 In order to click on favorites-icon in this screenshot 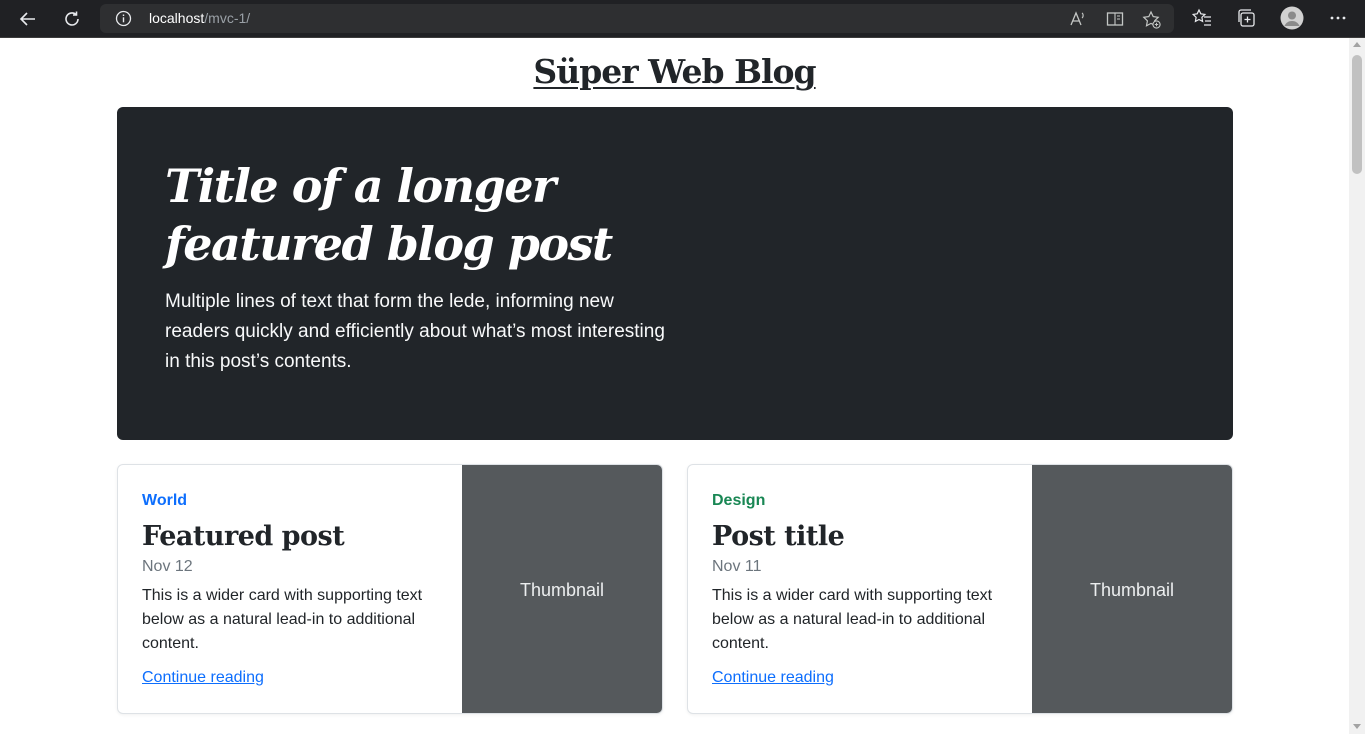, I will do `click(1202, 18)`.